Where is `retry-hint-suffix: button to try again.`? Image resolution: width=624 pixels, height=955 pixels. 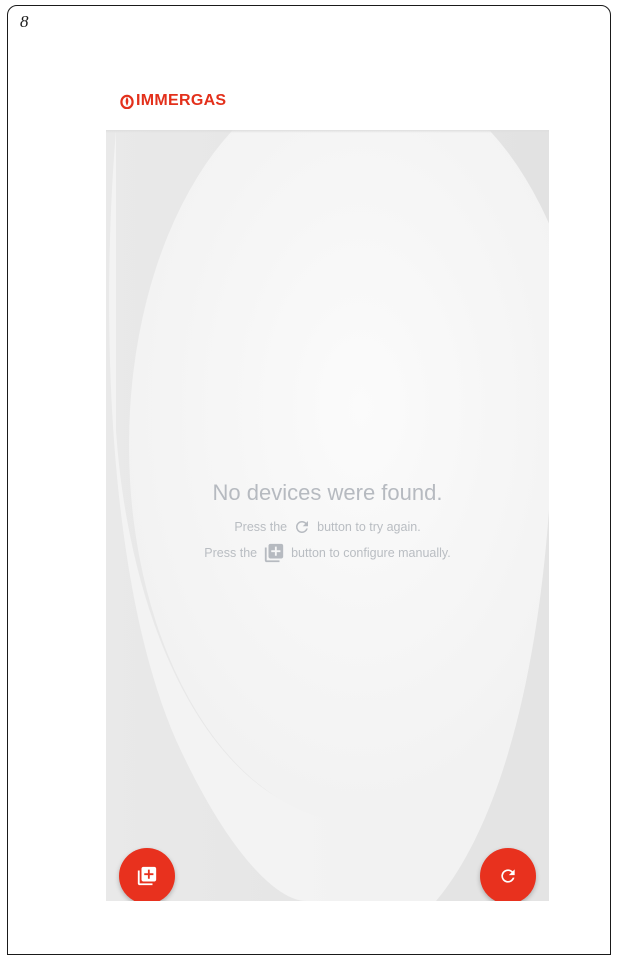 retry-hint-suffix: button to try again. is located at coordinates (369, 527).